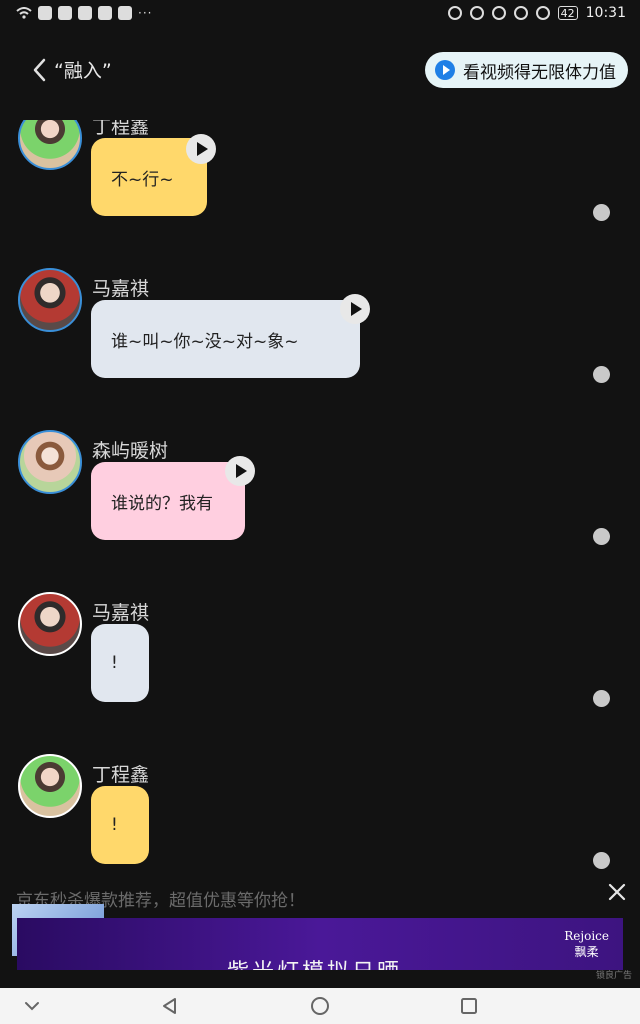  What do you see at coordinates (24, 13) in the screenshot?
I see `wifi-icon` at bounding box center [24, 13].